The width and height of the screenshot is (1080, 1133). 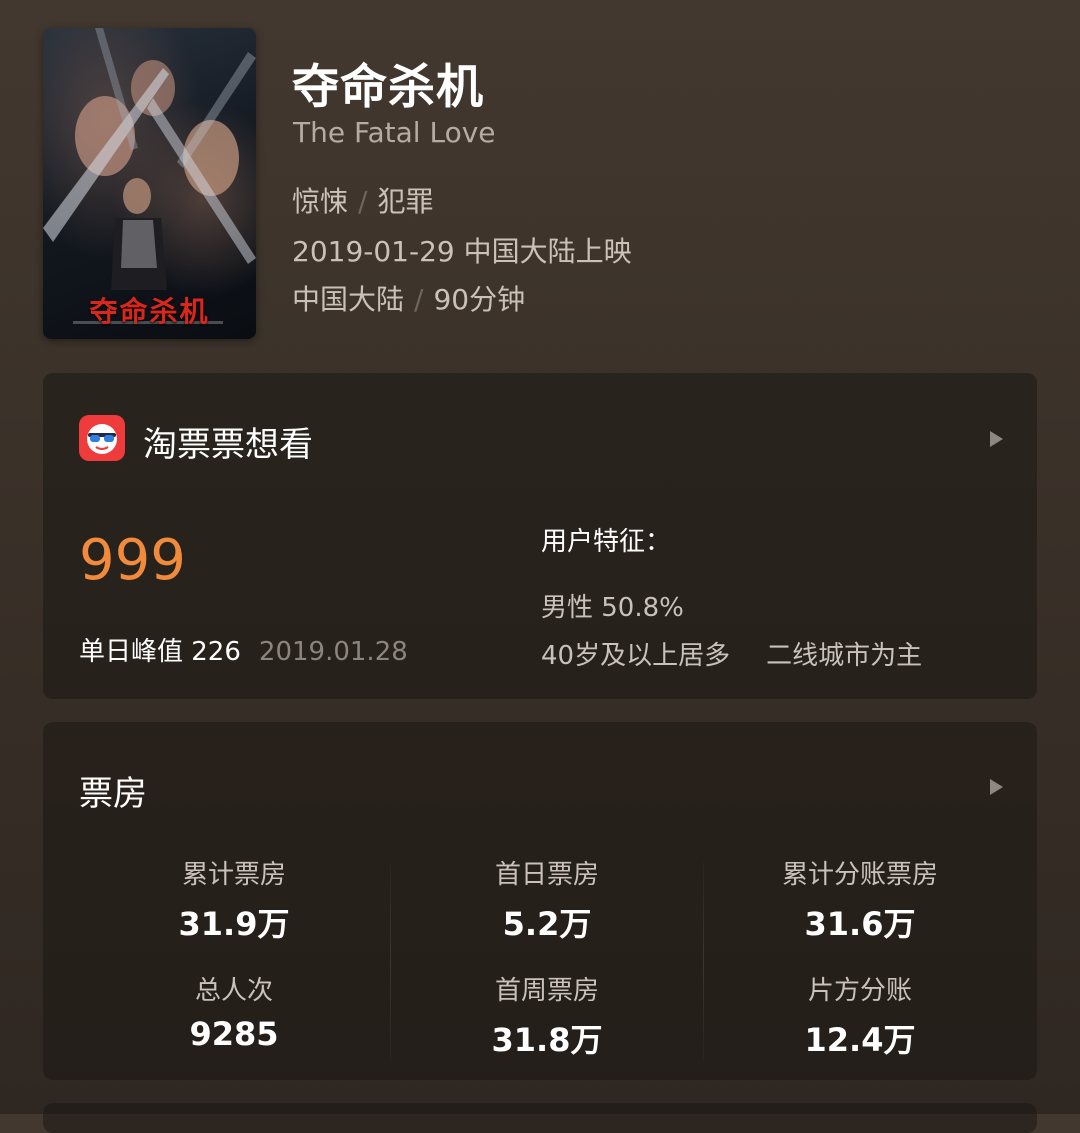 What do you see at coordinates (333, 652) in the screenshot?
I see `daily-peak-date: 2019.01.28` at bounding box center [333, 652].